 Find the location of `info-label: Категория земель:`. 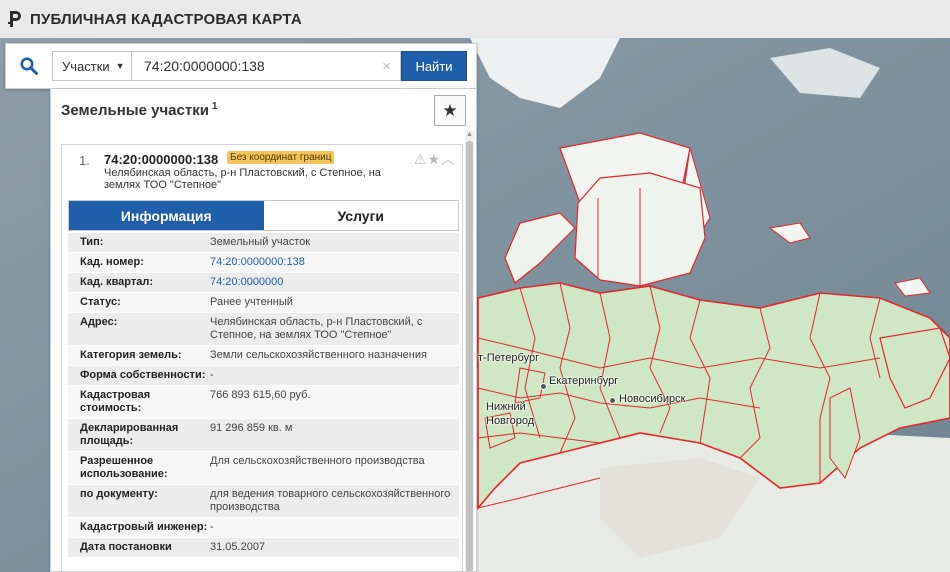

info-label: Категория земель: is located at coordinates (131, 355).